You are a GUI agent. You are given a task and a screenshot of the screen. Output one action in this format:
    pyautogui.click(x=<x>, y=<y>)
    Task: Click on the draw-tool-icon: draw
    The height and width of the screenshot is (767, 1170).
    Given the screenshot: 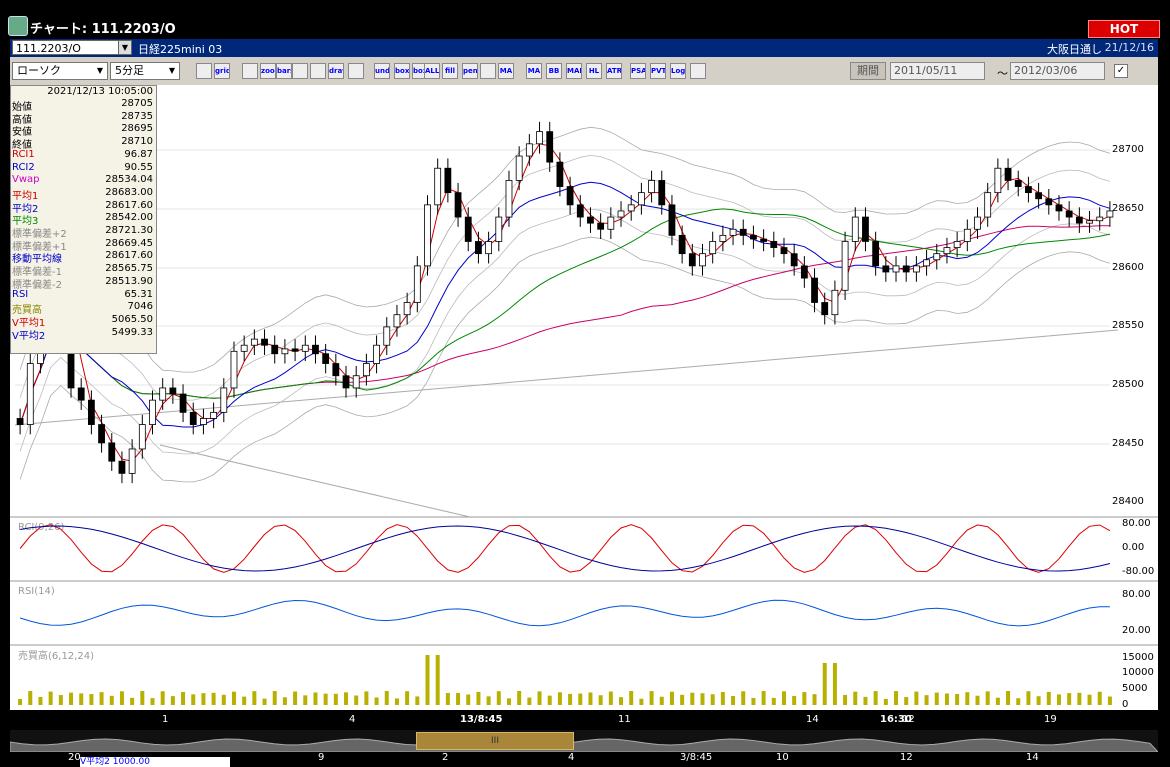 What is the action you would take?
    pyautogui.click(x=336, y=71)
    